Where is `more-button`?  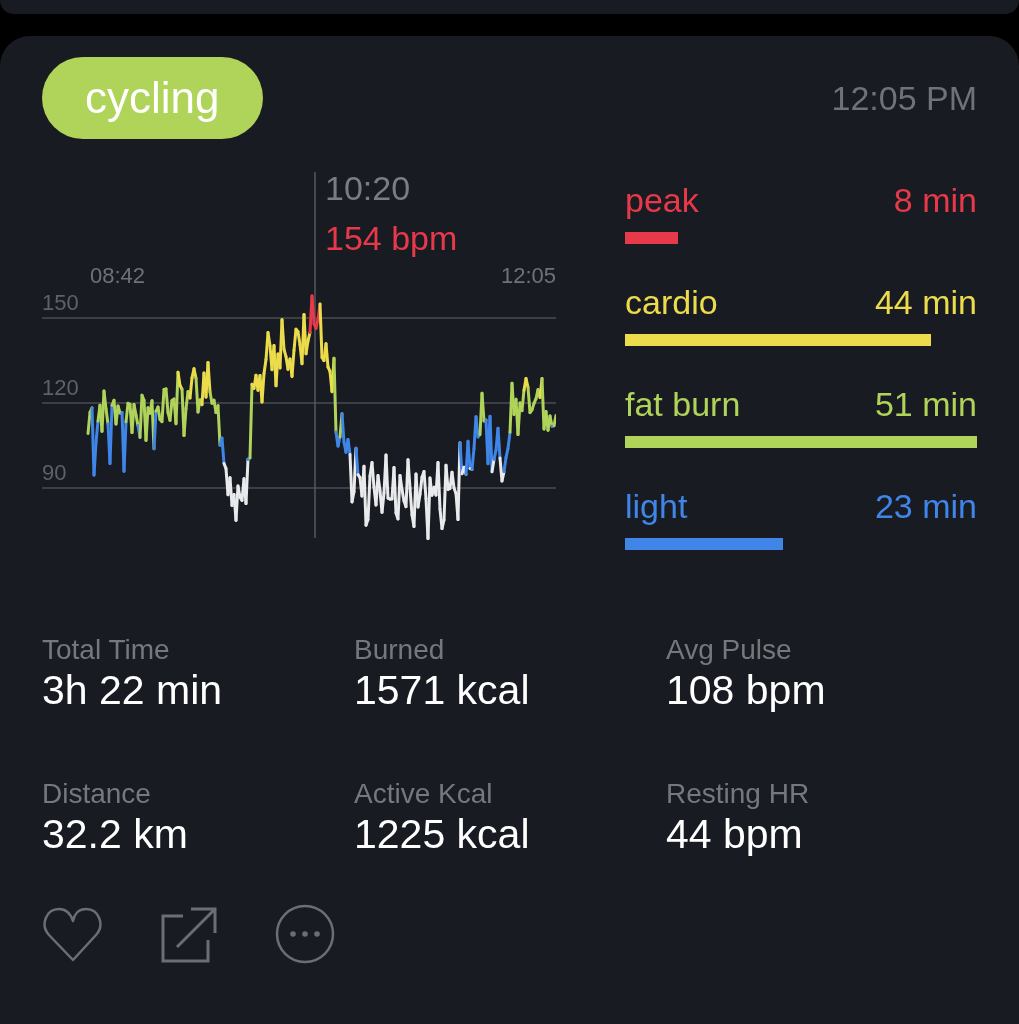 more-button is located at coordinates (305, 934).